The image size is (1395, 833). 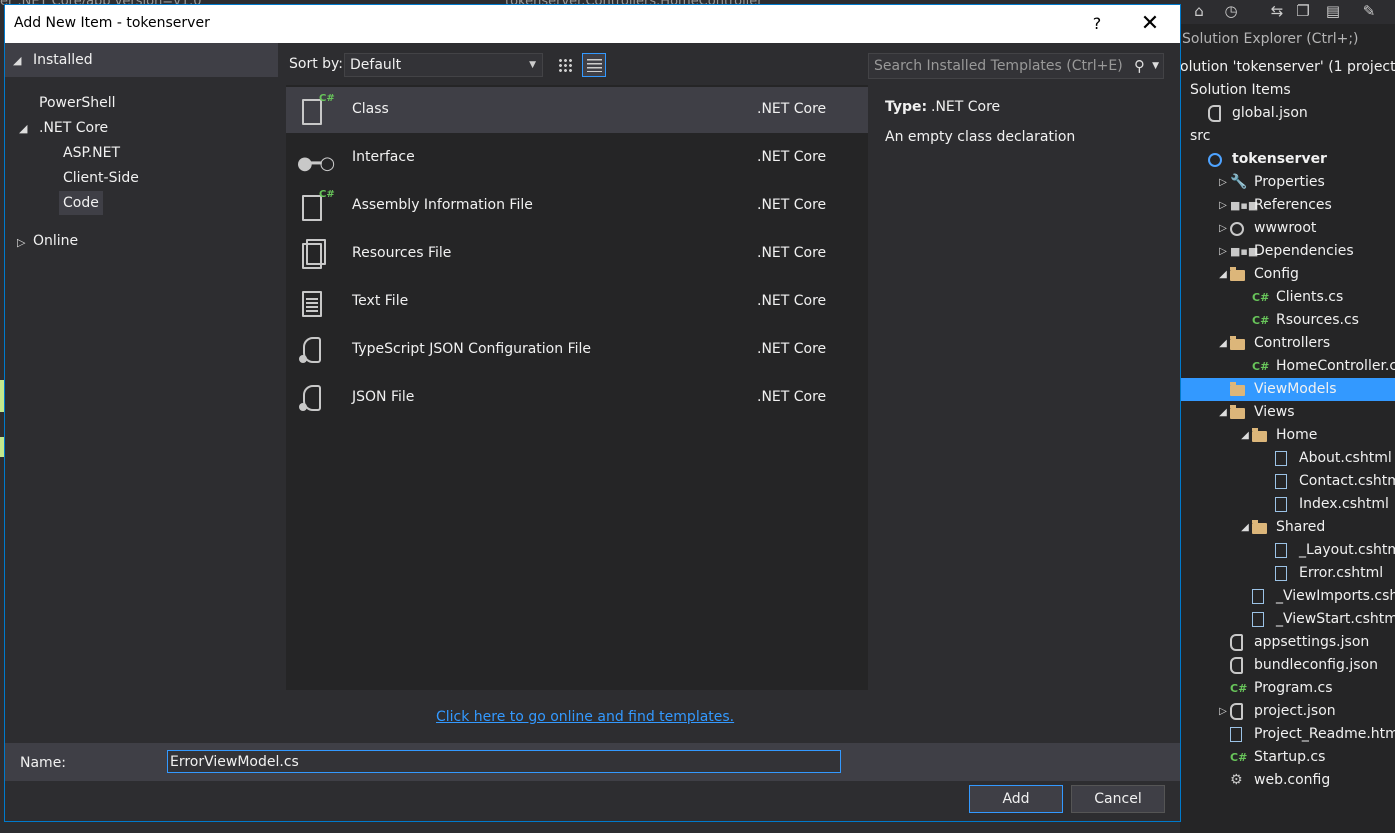 What do you see at coordinates (1344, 504) in the screenshot?
I see `solution-tree-item-label: Index.cshtml` at bounding box center [1344, 504].